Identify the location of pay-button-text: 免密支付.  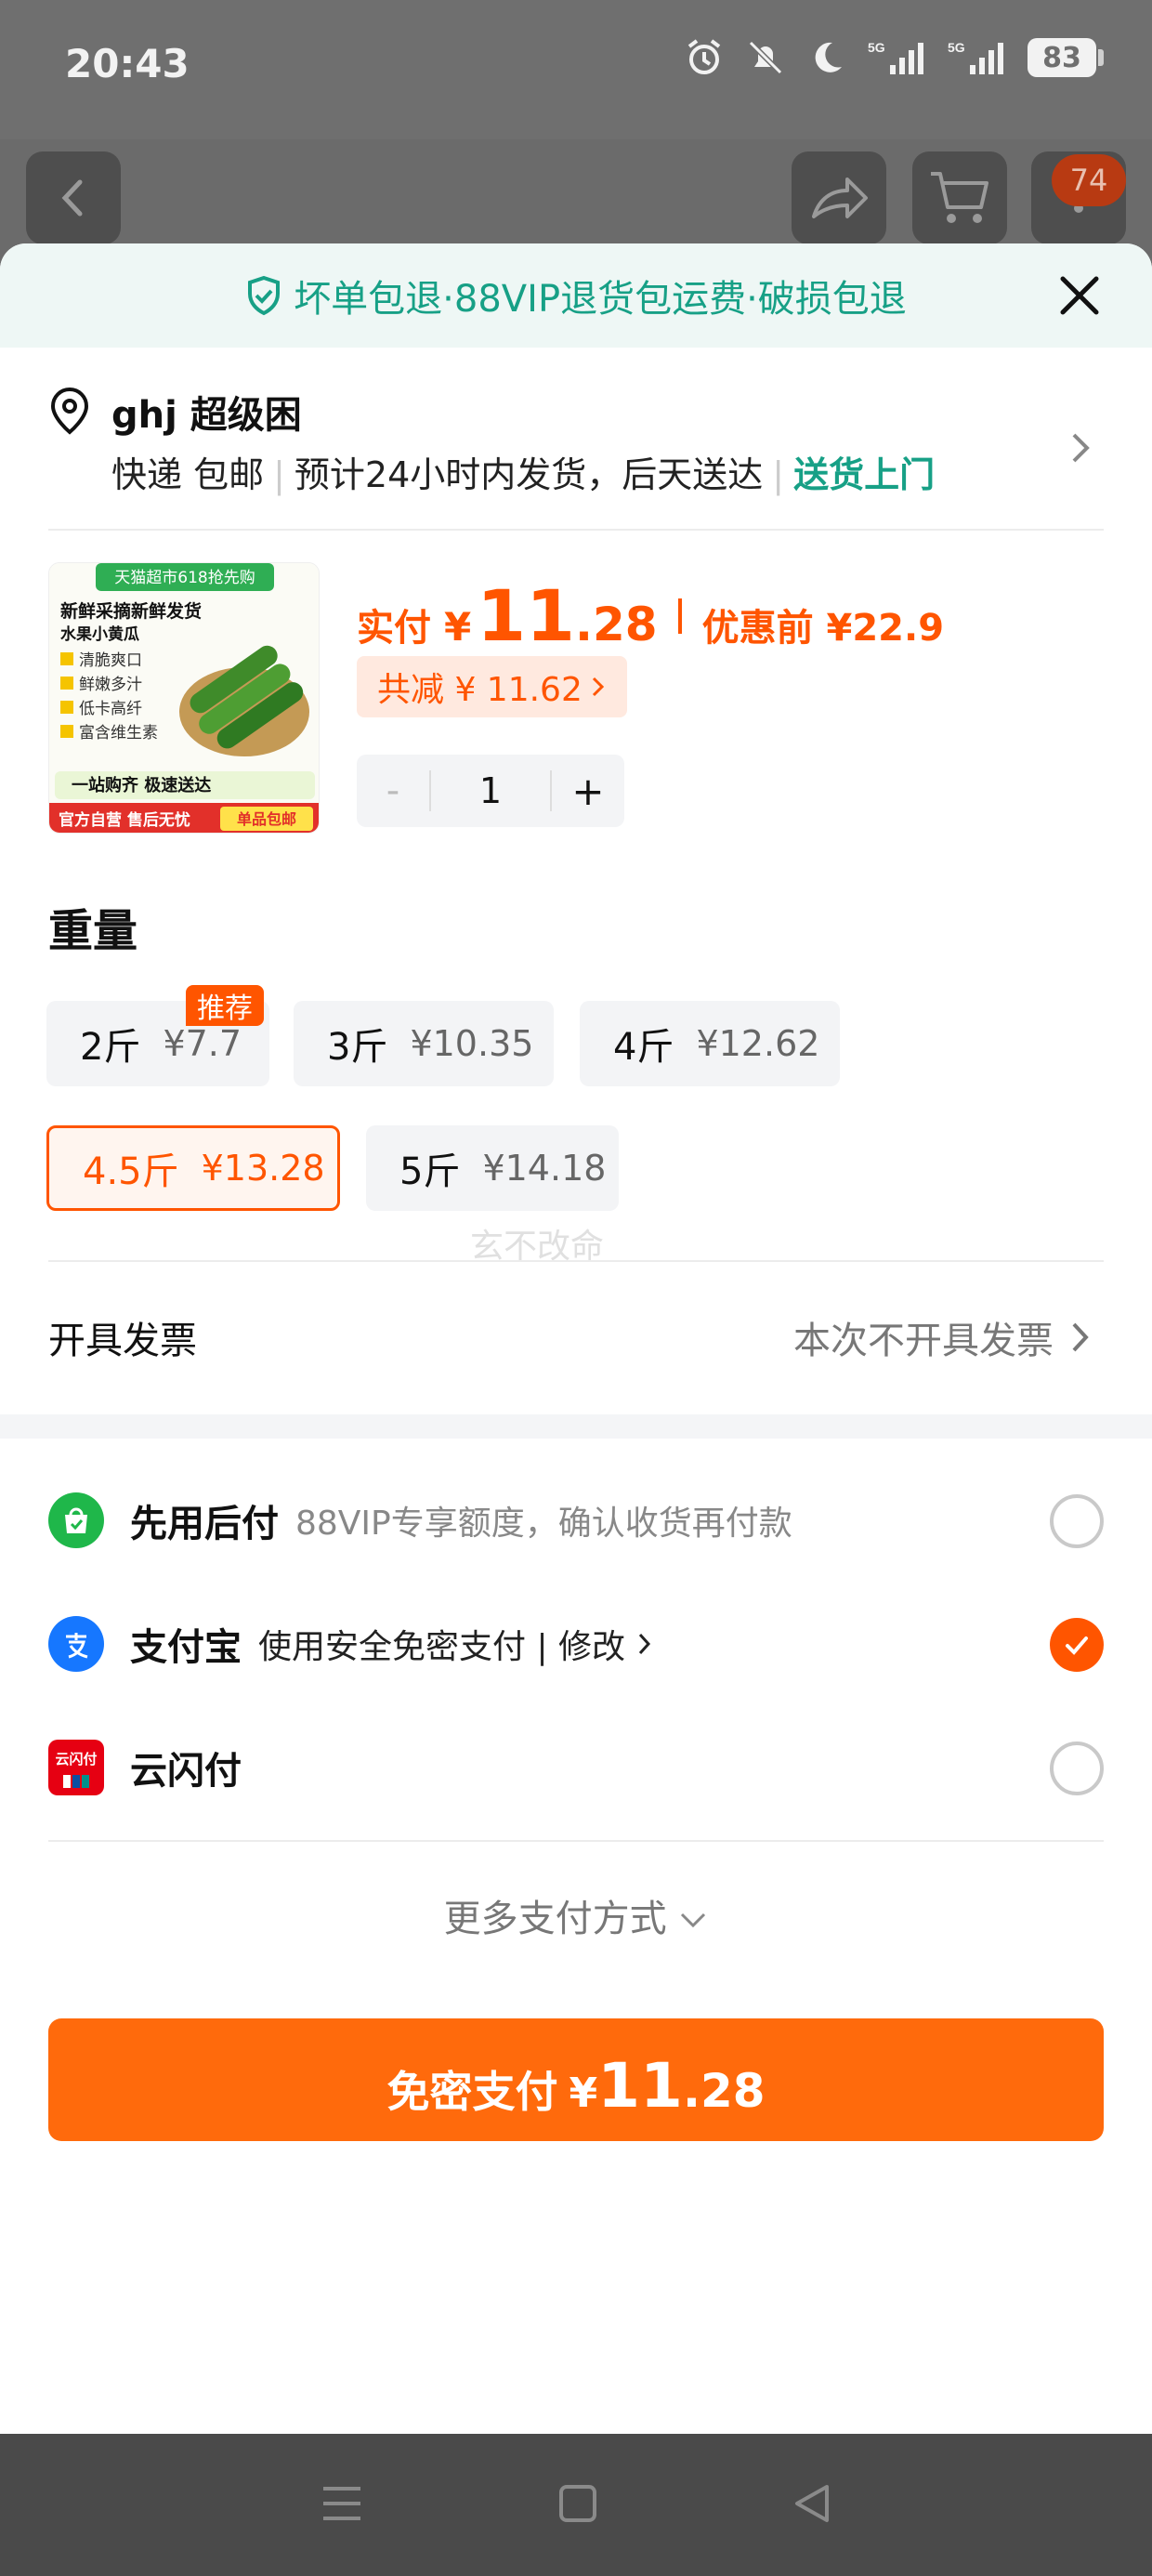
(472, 2092).